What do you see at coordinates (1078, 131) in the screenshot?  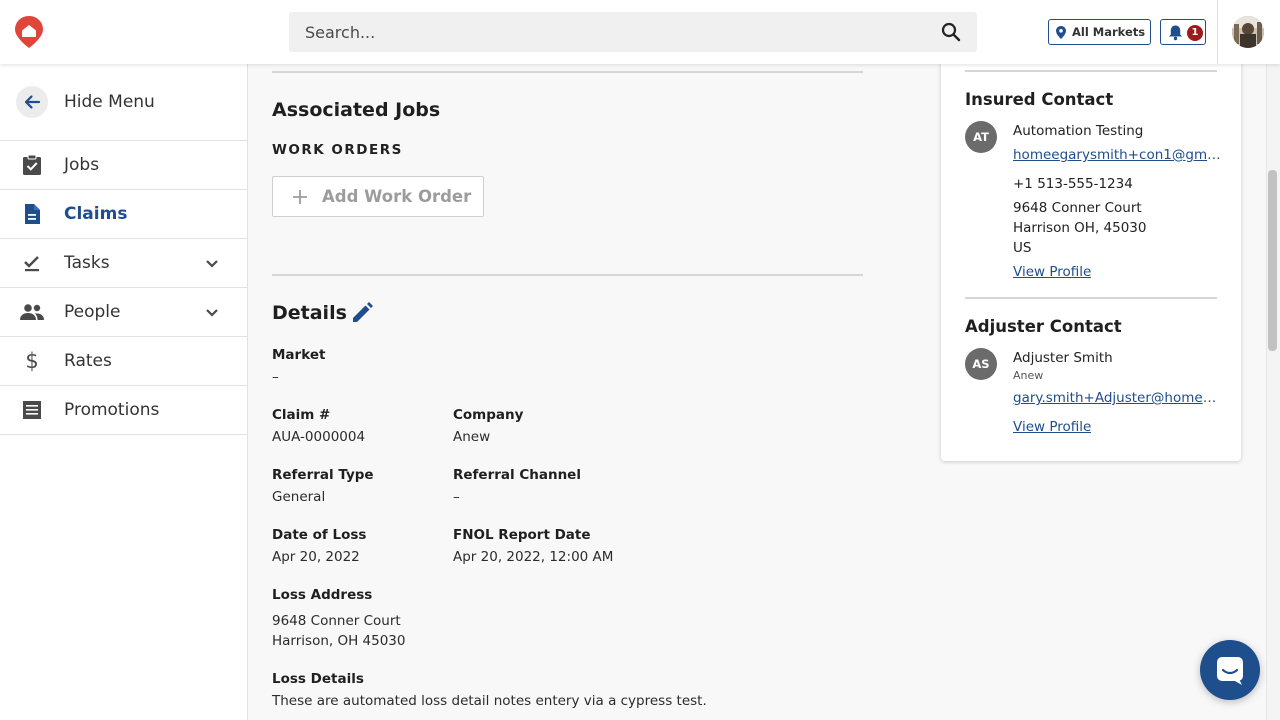 I see `insured-name: Automation Testing` at bounding box center [1078, 131].